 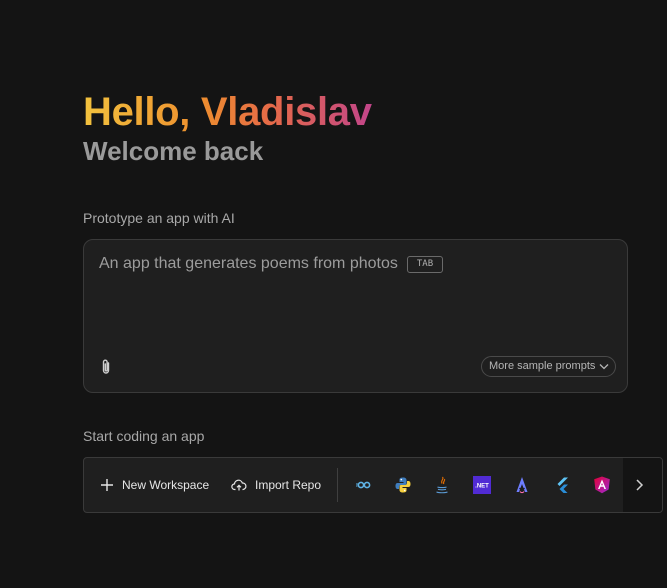 What do you see at coordinates (403, 485) in the screenshot?
I see `python-icon` at bounding box center [403, 485].